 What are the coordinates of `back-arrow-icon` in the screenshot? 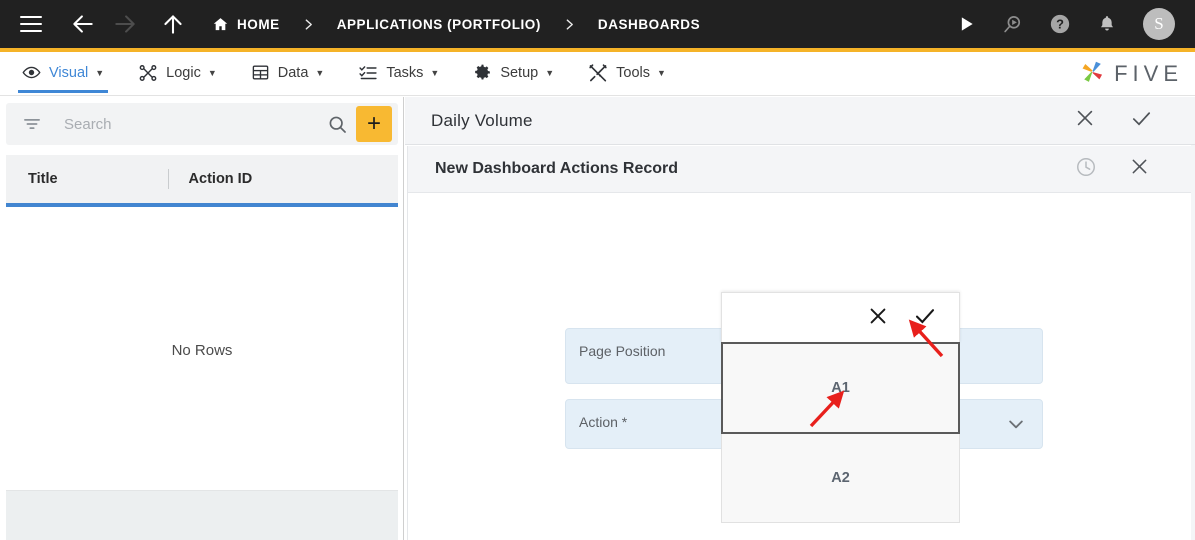 It's located at (83, 24).